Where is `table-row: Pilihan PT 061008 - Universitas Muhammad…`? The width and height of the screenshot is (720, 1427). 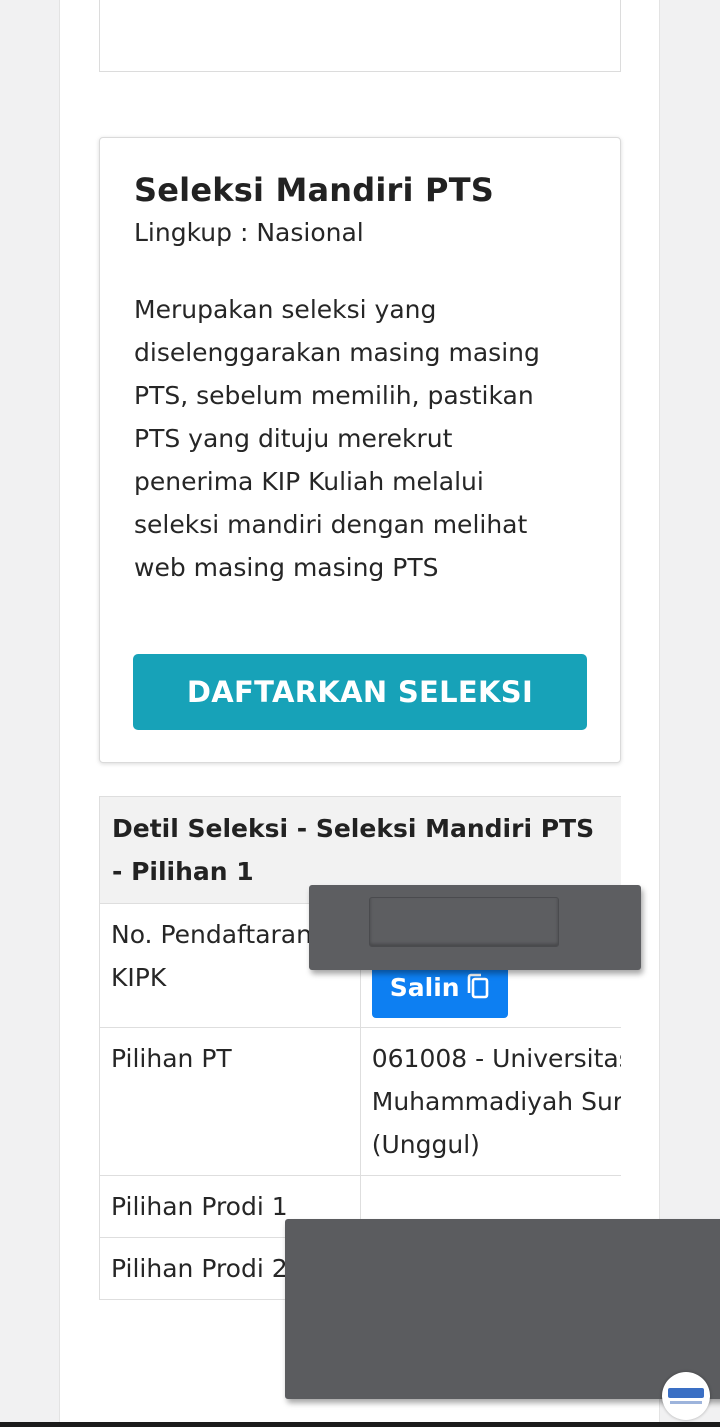
table-row: Pilihan PT 061008 - Universitas Muhammad… is located at coordinates (360, 1101).